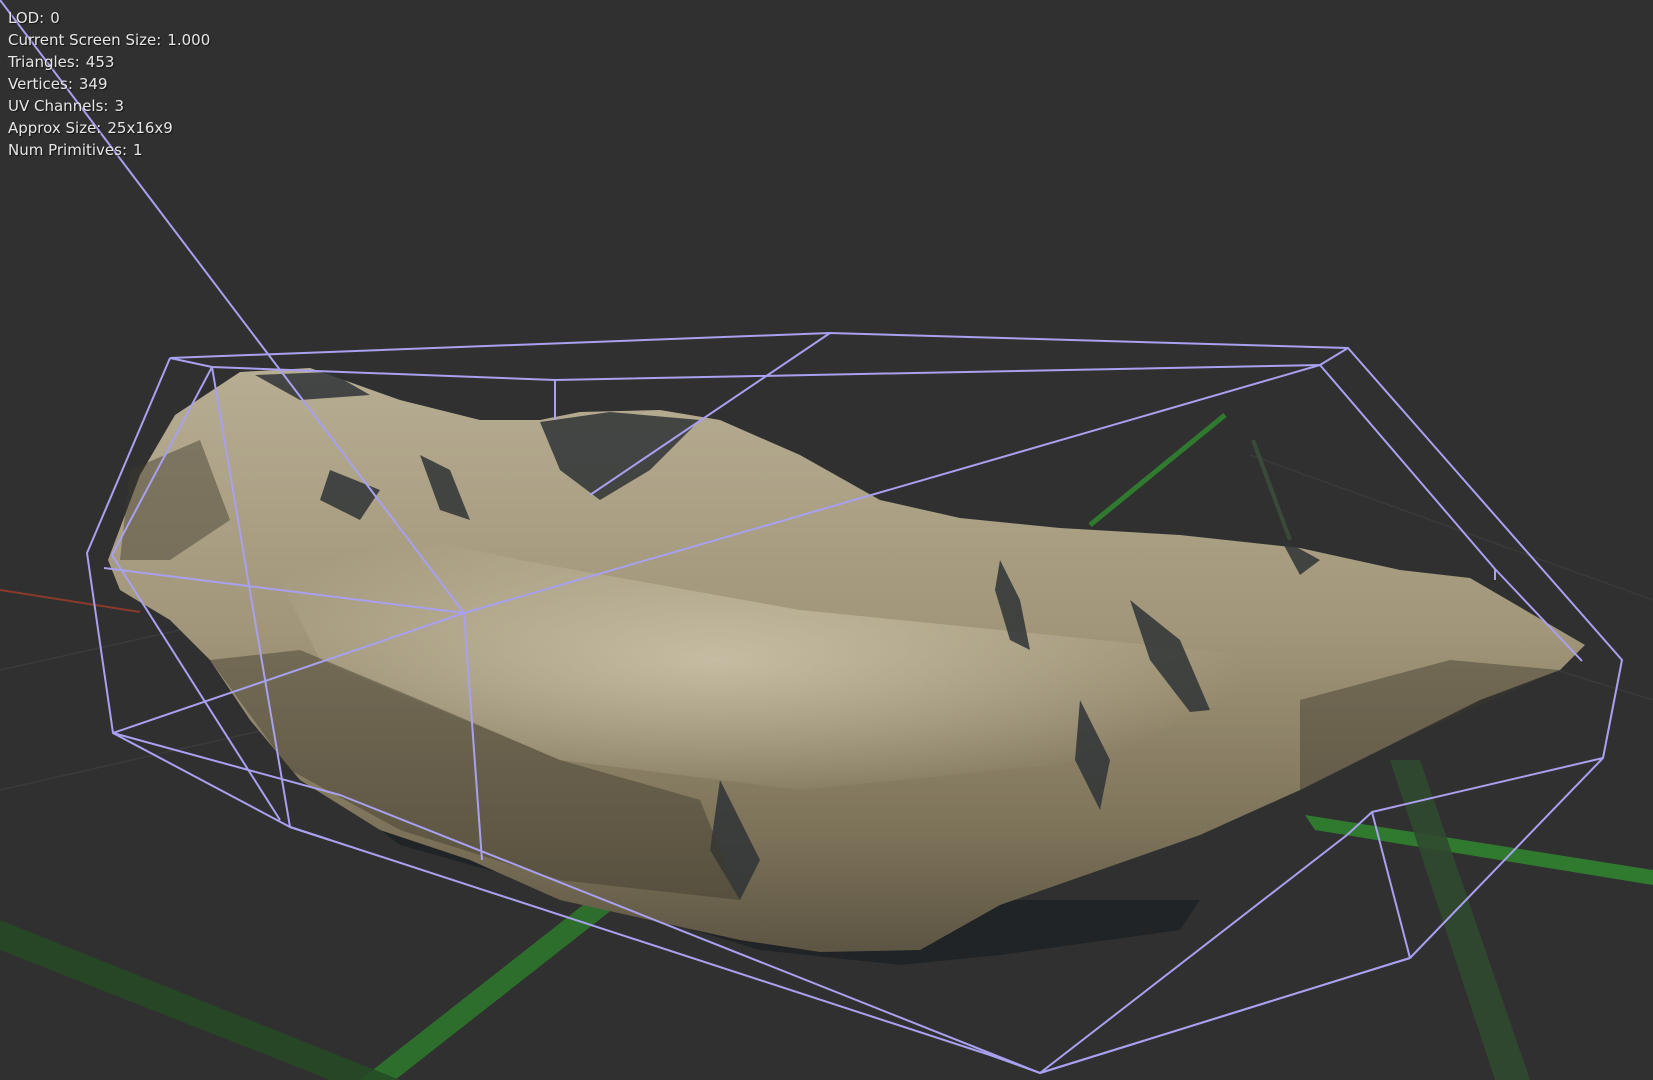 Image resolution: width=1653 pixels, height=1080 pixels. Describe the element at coordinates (66, 106) in the screenshot. I see `stat-uv-channels: UV Channels: 3` at that location.